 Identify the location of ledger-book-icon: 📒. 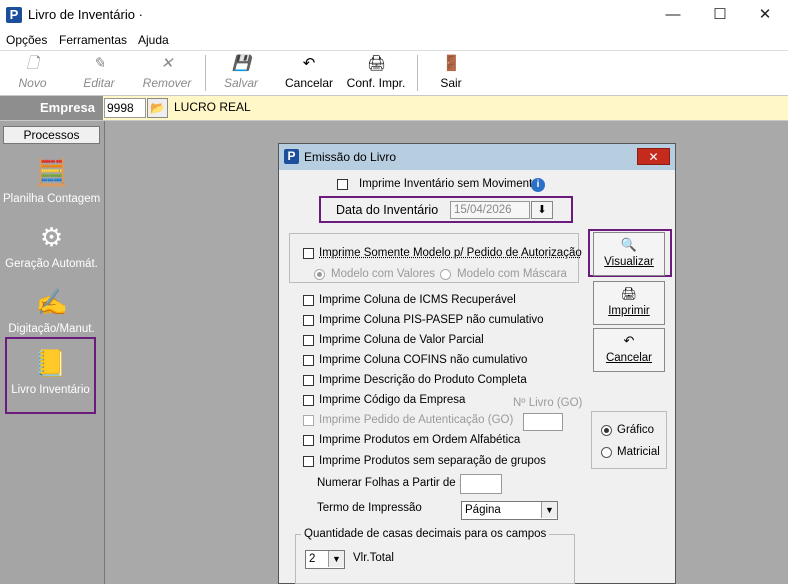
(50, 363).